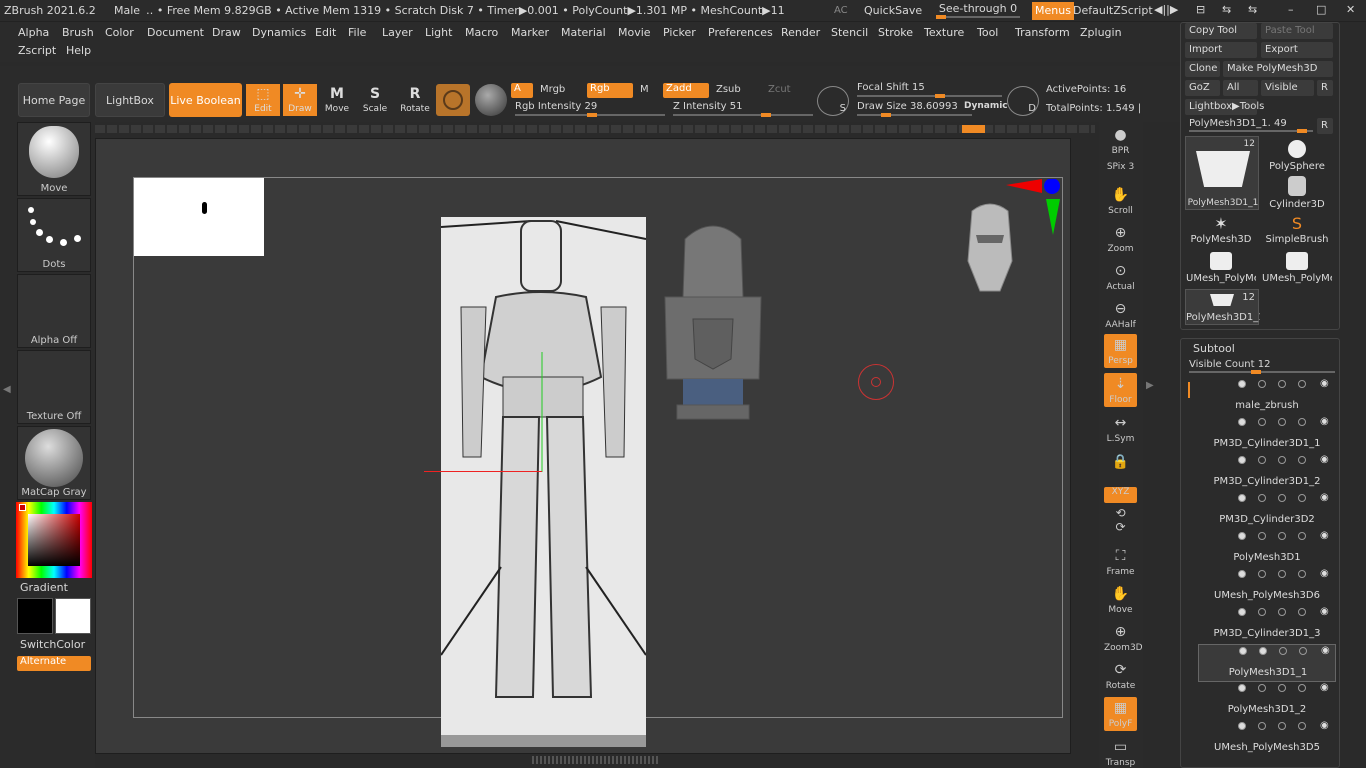 The height and width of the screenshot is (768, 1366). I want to click on helmet-bust-model, so click(713, 324).